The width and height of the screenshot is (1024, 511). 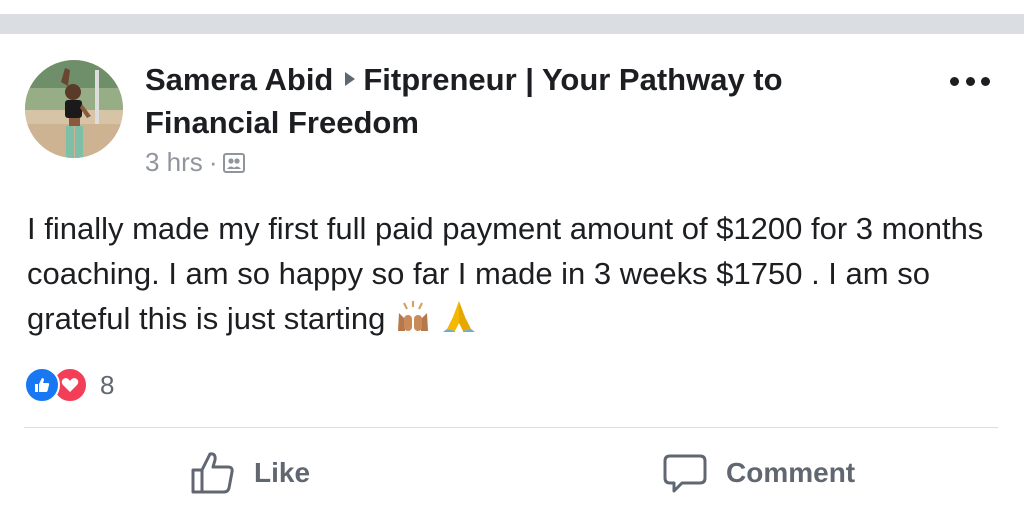 I want to click on group-audience-icon, so click(x=234, y=163).